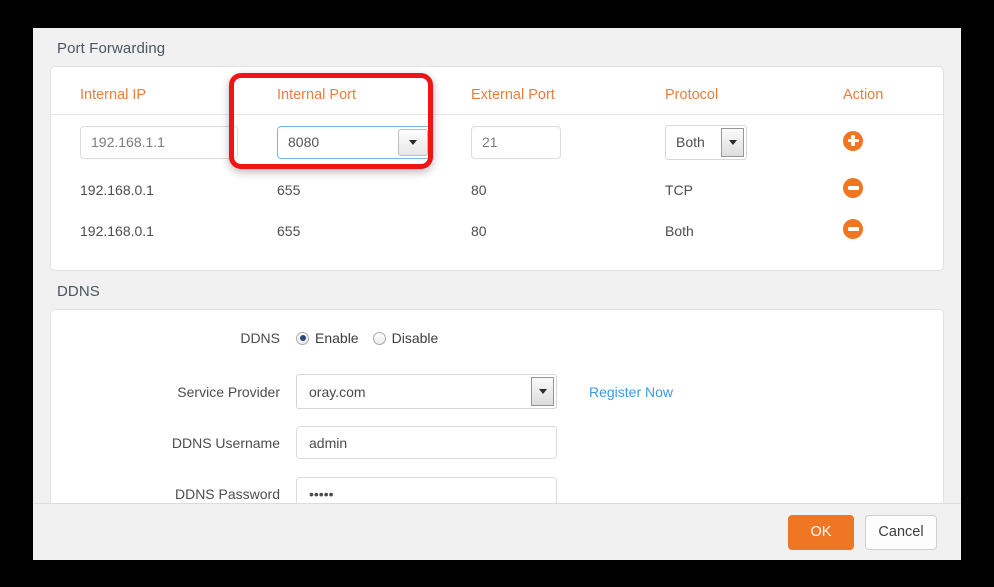 The width and height of the screenshot is (994, 587). I want to click on ddns-disable-label: Disable, so click(415, 338).